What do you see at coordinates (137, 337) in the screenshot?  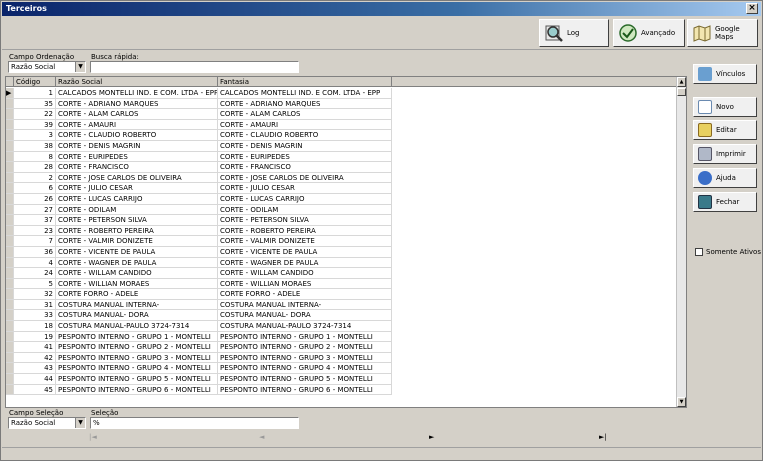 I see `cell-razao-social: PESPONTO INTERNO - GRUPO 1 - MONTELLI` at bounding box center [137, 337].